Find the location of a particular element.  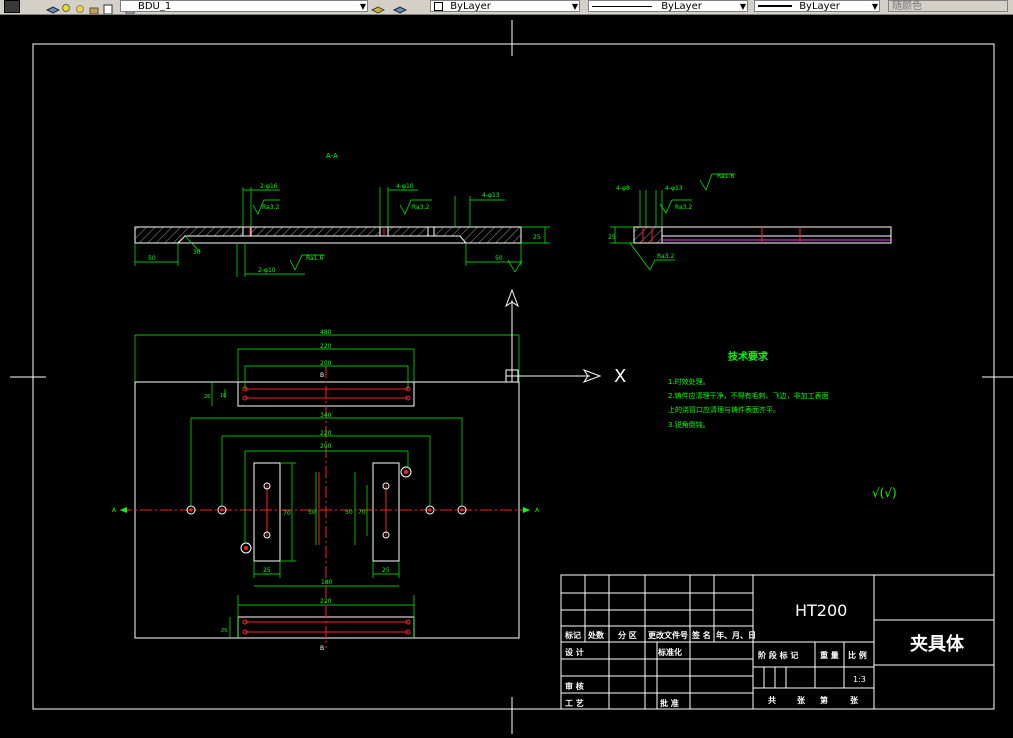

lineweight-dropdown: ByLayer ▼ is located at coordinates (817, 6).